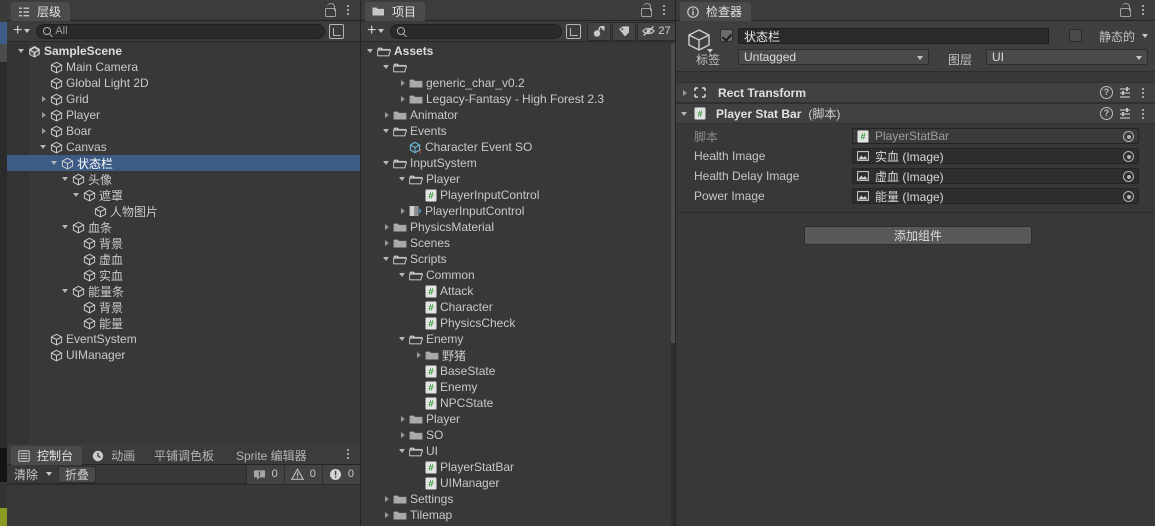 The height and width of the screenshot is (526, 1155). What do you see at coordinates (41, 11) in the screenshot?
I see `tab-hierarchy: 层级` at bounding box center [41, 11].